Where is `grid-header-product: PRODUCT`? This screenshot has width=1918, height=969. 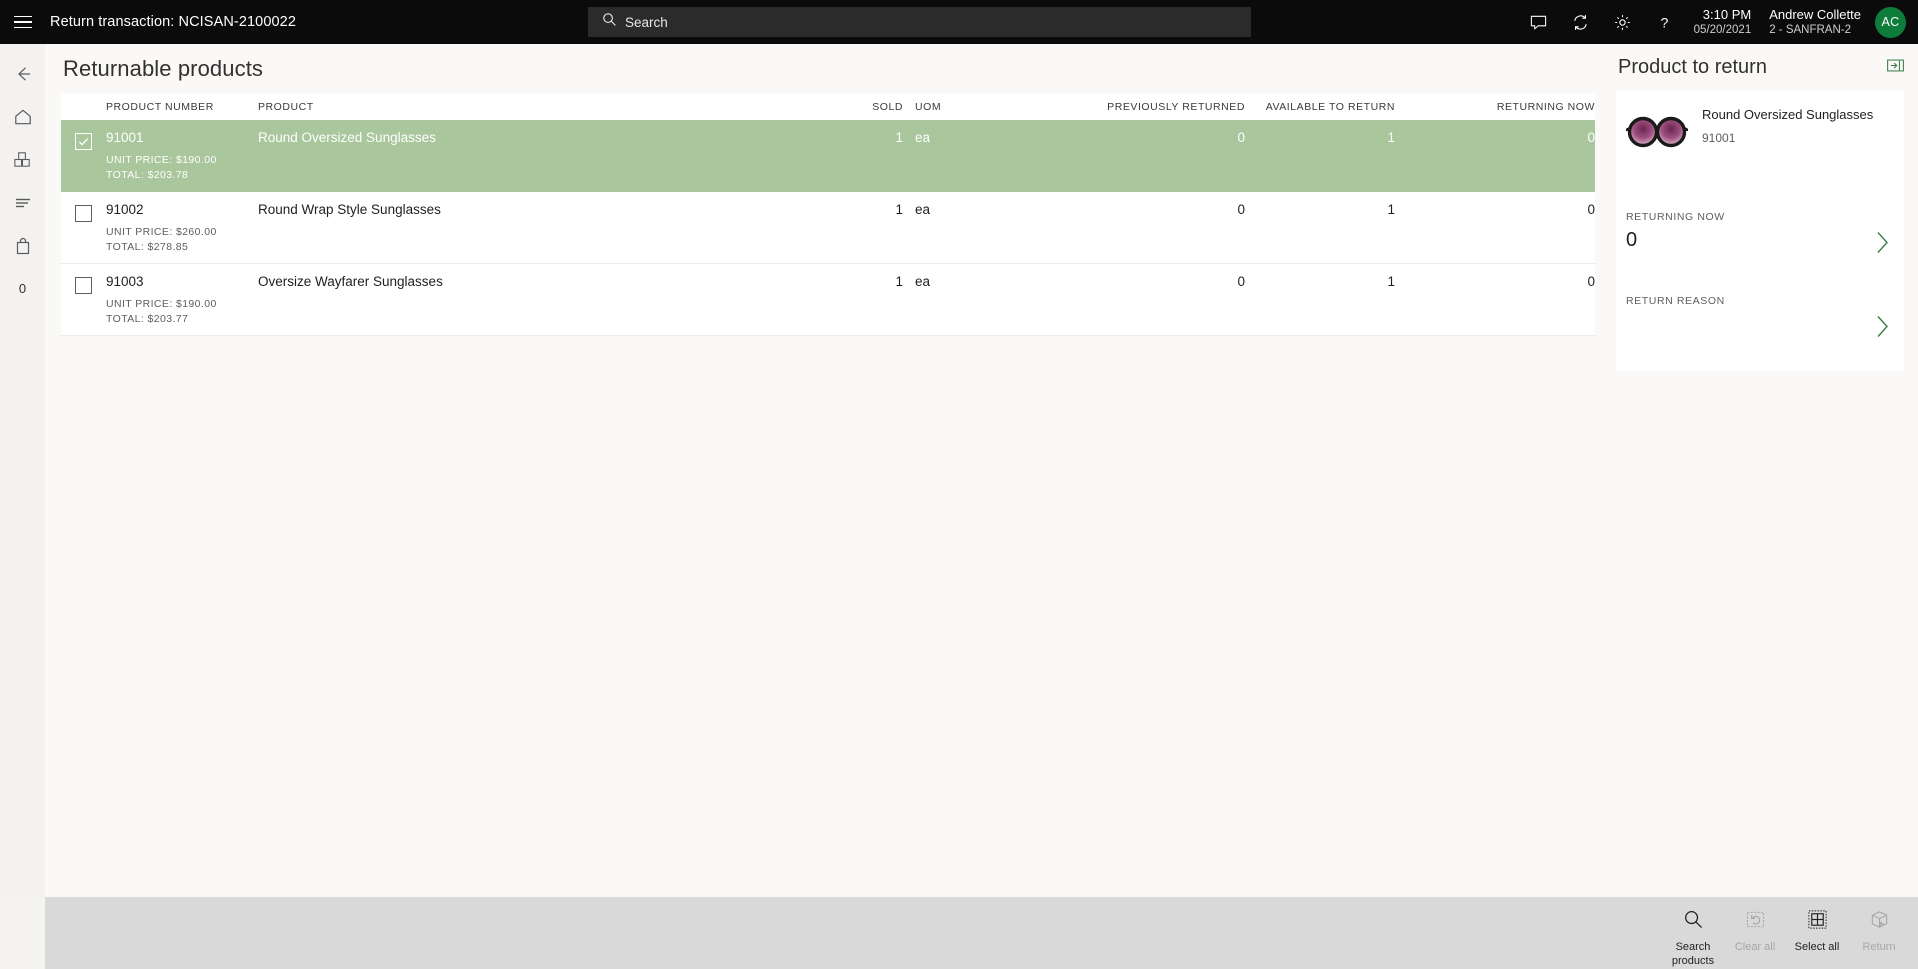 grid-header-product: PRODUCT is located at coordinates (286, 107).